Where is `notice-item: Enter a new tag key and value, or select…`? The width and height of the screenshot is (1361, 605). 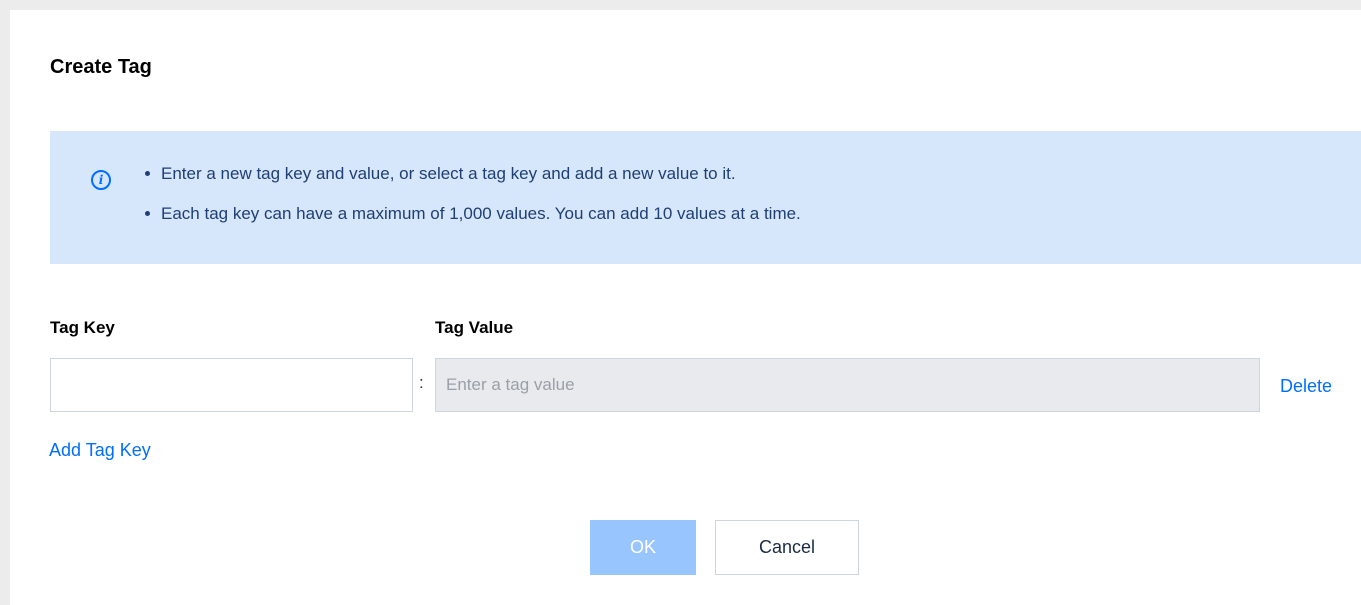 notice-item: Enter a new tag key and value, or select… is located at coordinates (472, 174).